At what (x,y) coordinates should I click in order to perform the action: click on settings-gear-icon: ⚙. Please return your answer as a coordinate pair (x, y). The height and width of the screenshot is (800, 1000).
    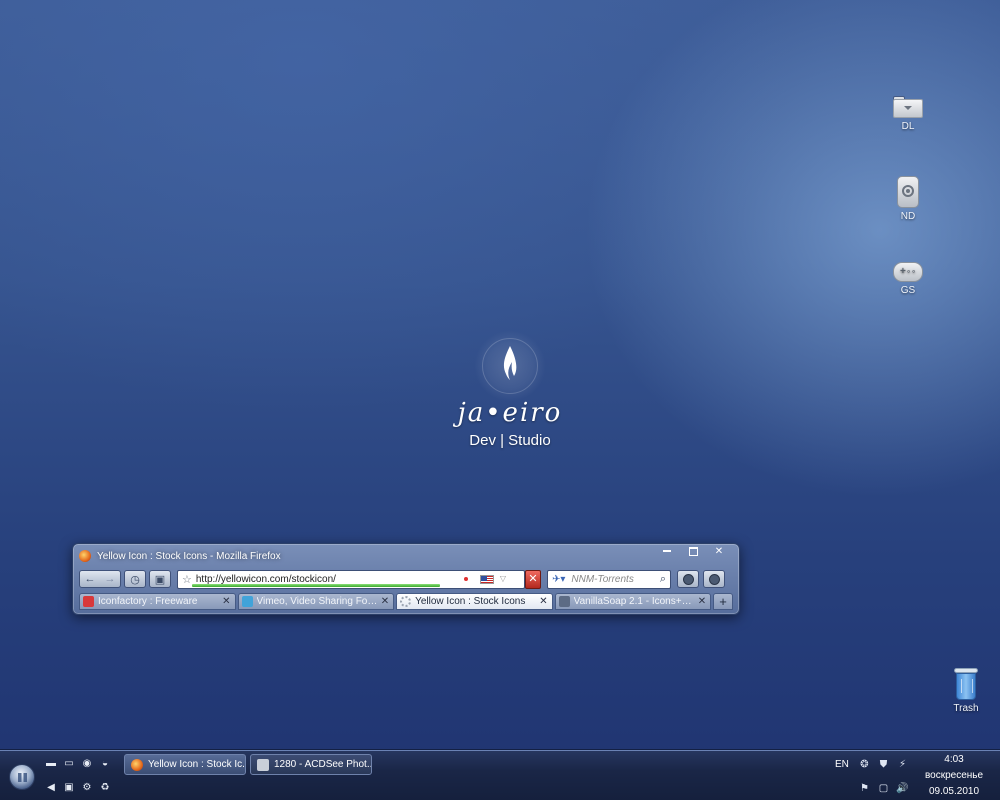
    Looking at the image, I should click on (87, 787).